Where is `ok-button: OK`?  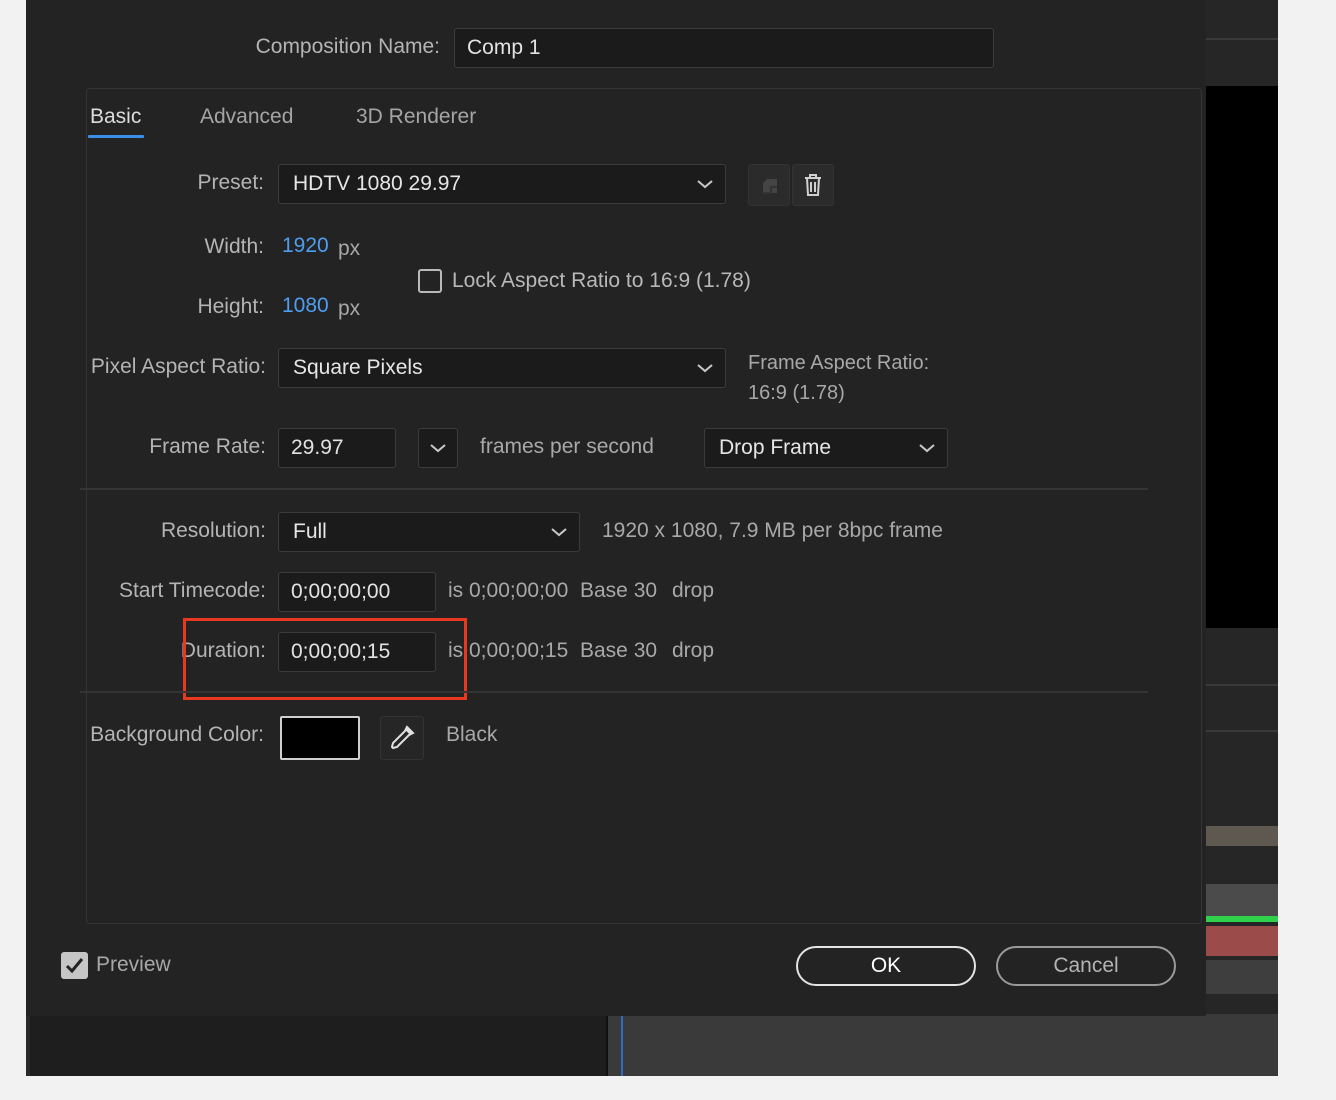 ok-button: OK is located at coordinates (886, 966).